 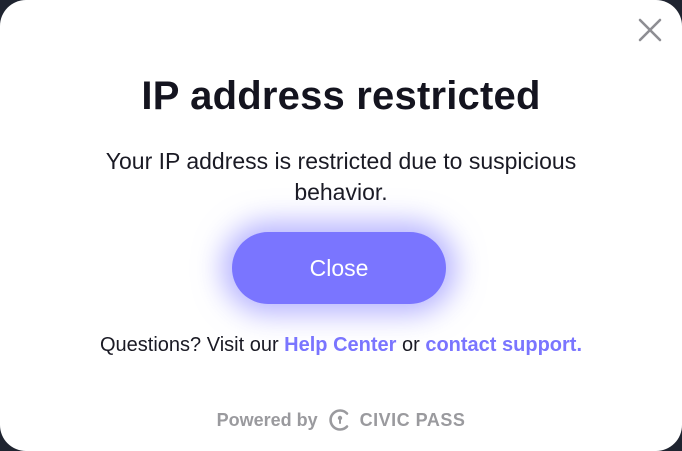 What do you see at coordinates (339, 268) in the screenshot?
I see `close-button: Close` at bounding box center [339, 268].